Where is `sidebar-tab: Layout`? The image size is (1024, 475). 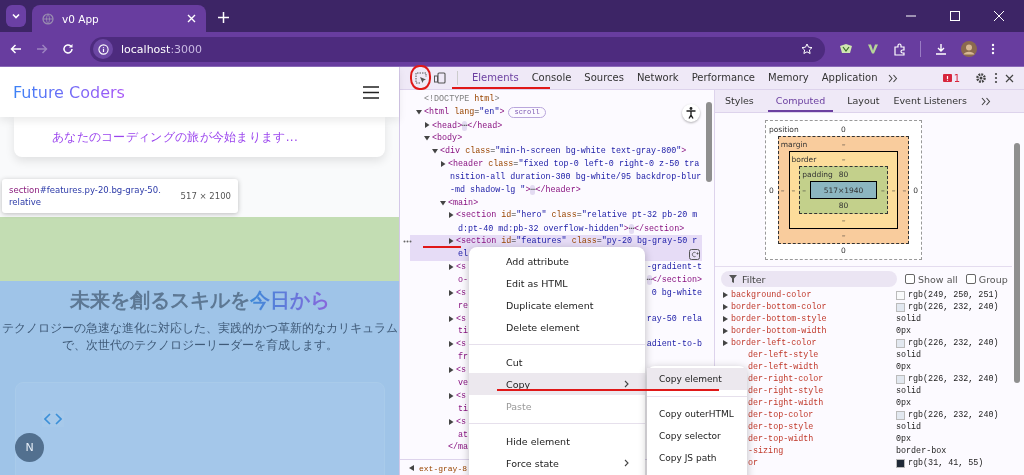 sidebar-tab: Layout is located at coordinates (863, 101).